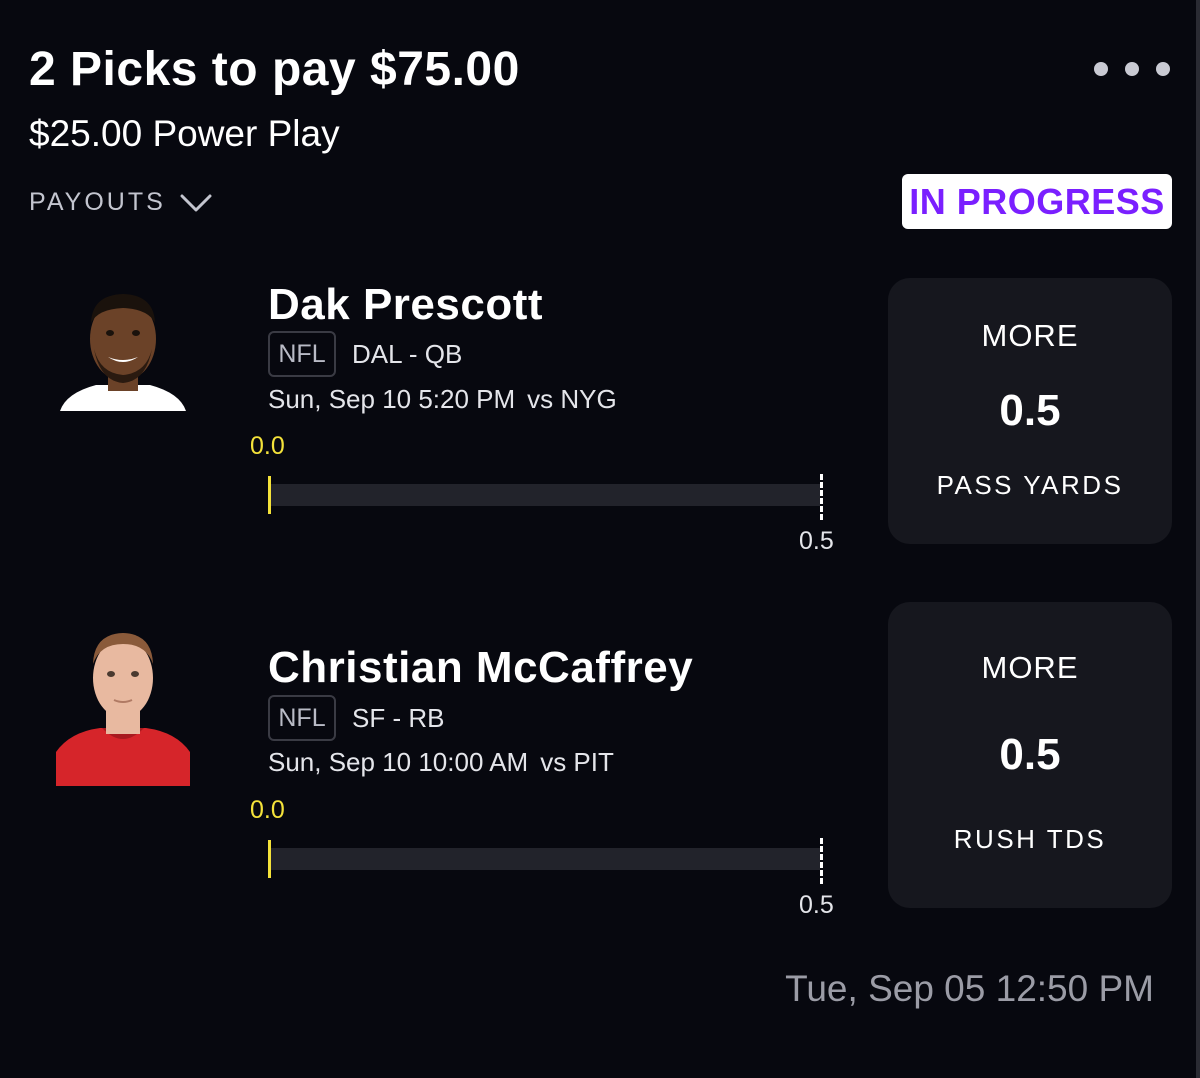 This screenshot has height=1078, width=1200. Describe the element at coordinates (97, 202) in the screenshot. I see `payouts-label: PAYOUTS` at that location.